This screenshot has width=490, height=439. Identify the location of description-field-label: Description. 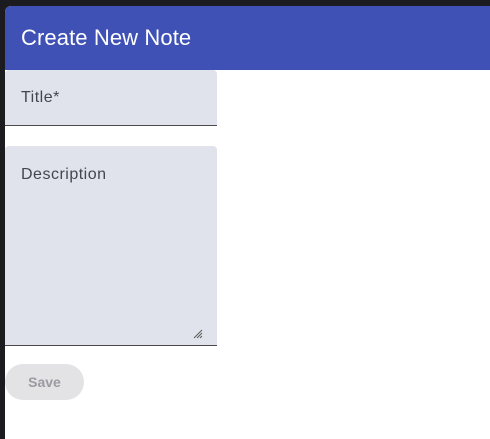
(64, 174).